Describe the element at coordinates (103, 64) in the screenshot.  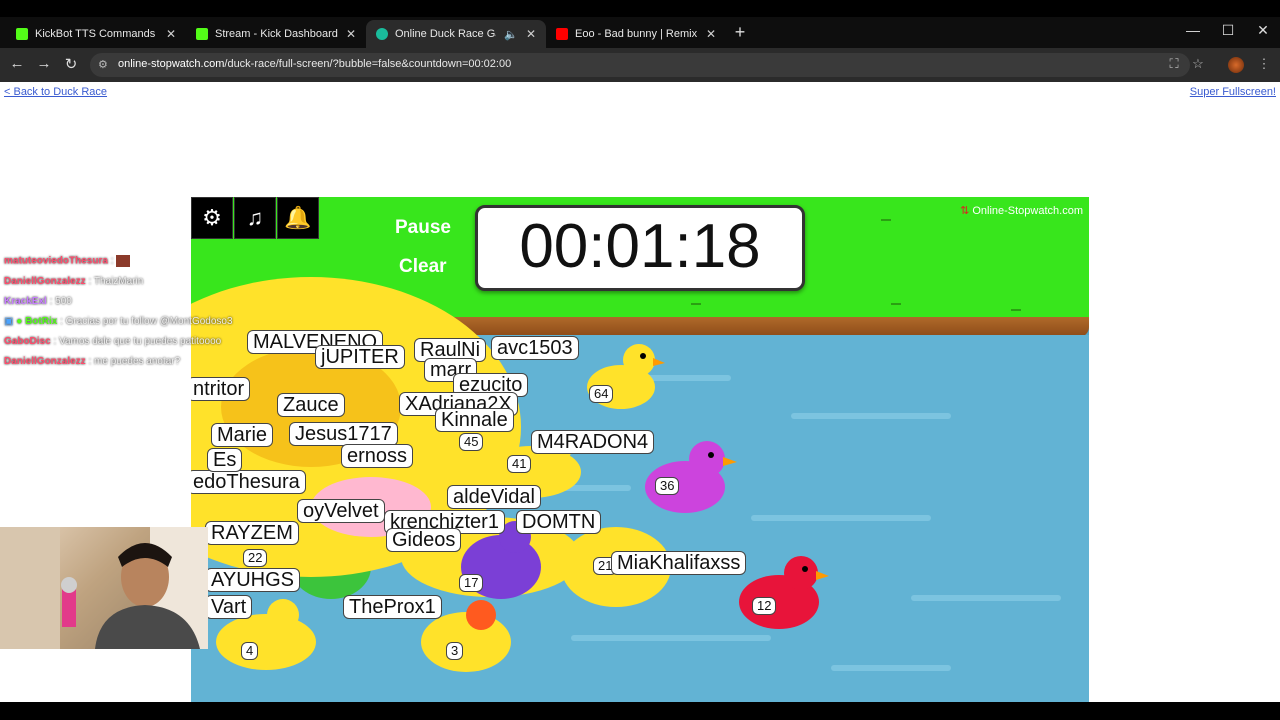
I see `site-info-icon: ⚙` at that location.